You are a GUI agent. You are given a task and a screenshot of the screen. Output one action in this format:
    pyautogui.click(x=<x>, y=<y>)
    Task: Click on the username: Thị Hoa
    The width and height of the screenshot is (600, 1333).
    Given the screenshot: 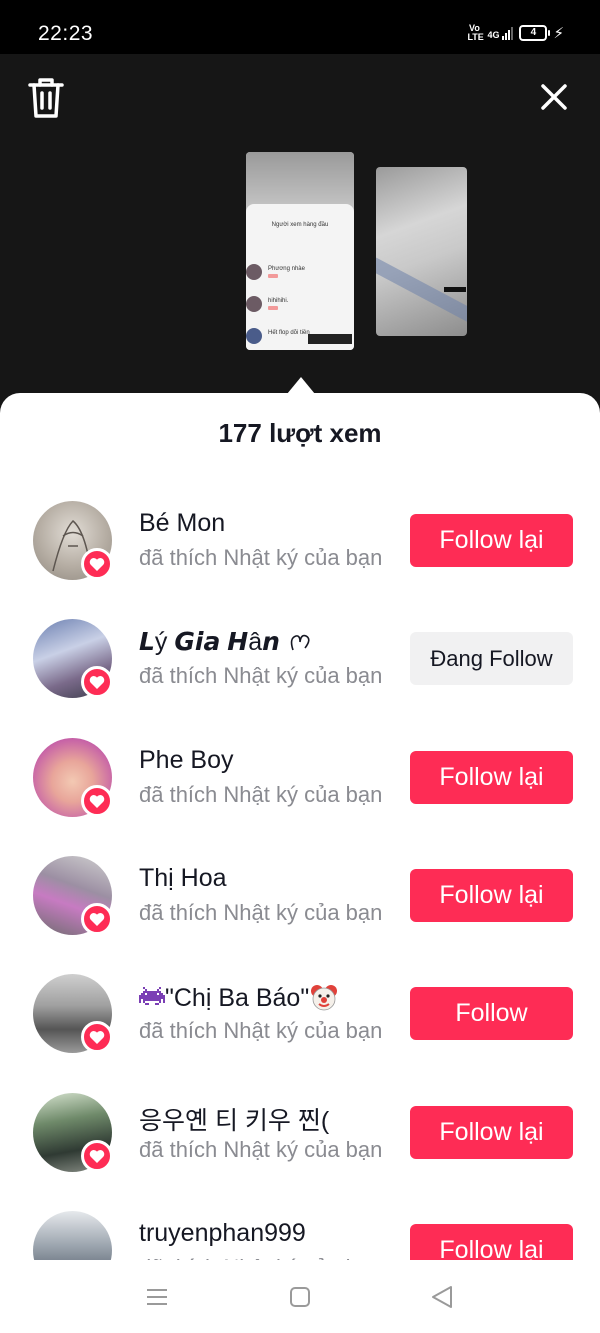 What is the action you would take?
    pyautogui.click(x=183, y=878)
    